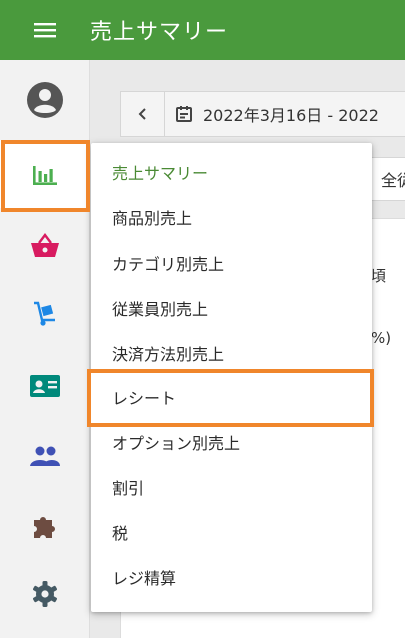  Describe the element at coordinates (387, 179) in the screenshot. I see `employee-filter-select: 全従` at that location.